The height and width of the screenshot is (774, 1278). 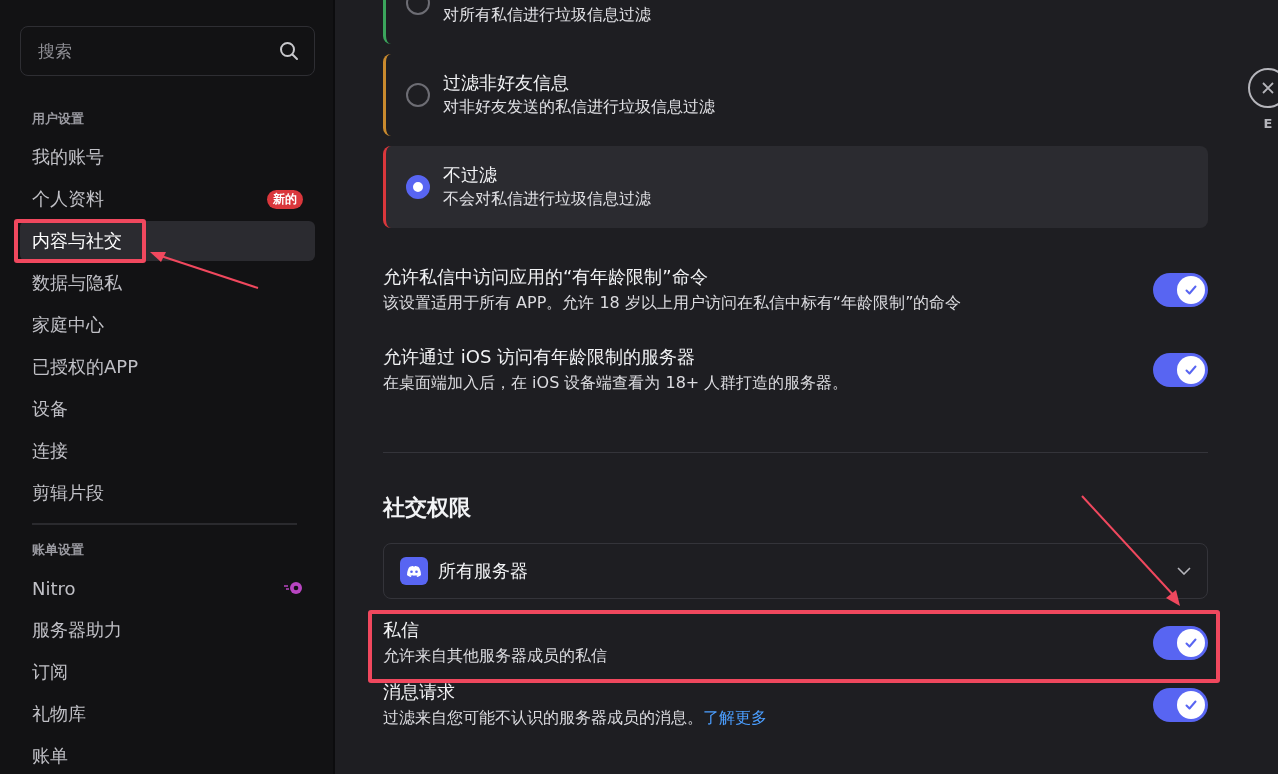 I want to click on option-title: 过滤非好友信息, so click(x=506, y=83).